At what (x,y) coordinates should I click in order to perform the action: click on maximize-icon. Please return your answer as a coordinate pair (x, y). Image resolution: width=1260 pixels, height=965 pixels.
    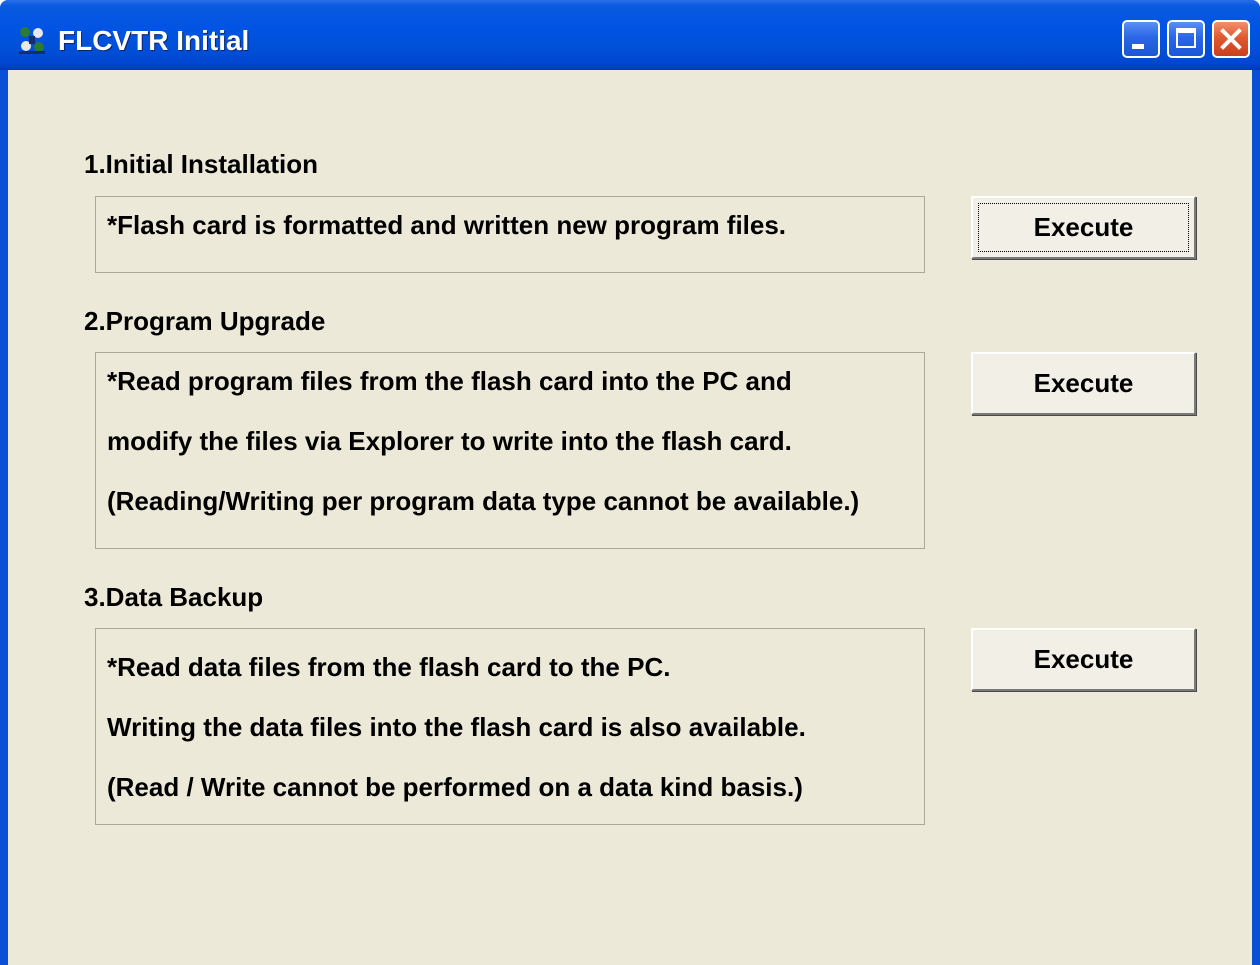
    Looking at the image, I should click on (1186, 38).